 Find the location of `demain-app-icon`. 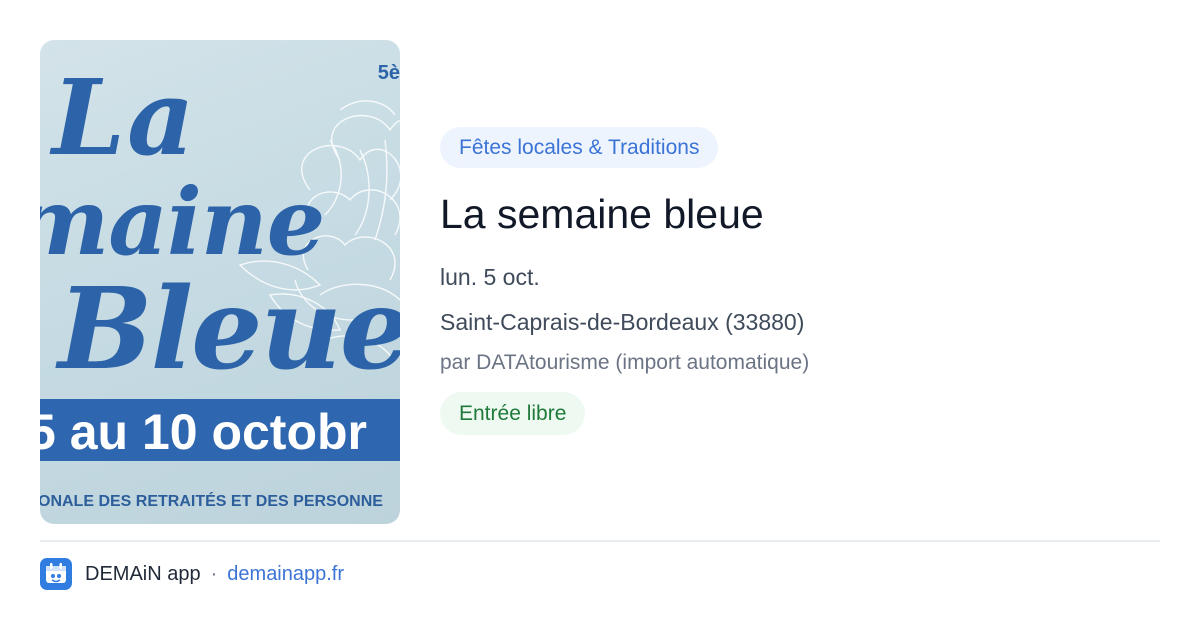

demain-app-icon is located at coordinates (56, 574).